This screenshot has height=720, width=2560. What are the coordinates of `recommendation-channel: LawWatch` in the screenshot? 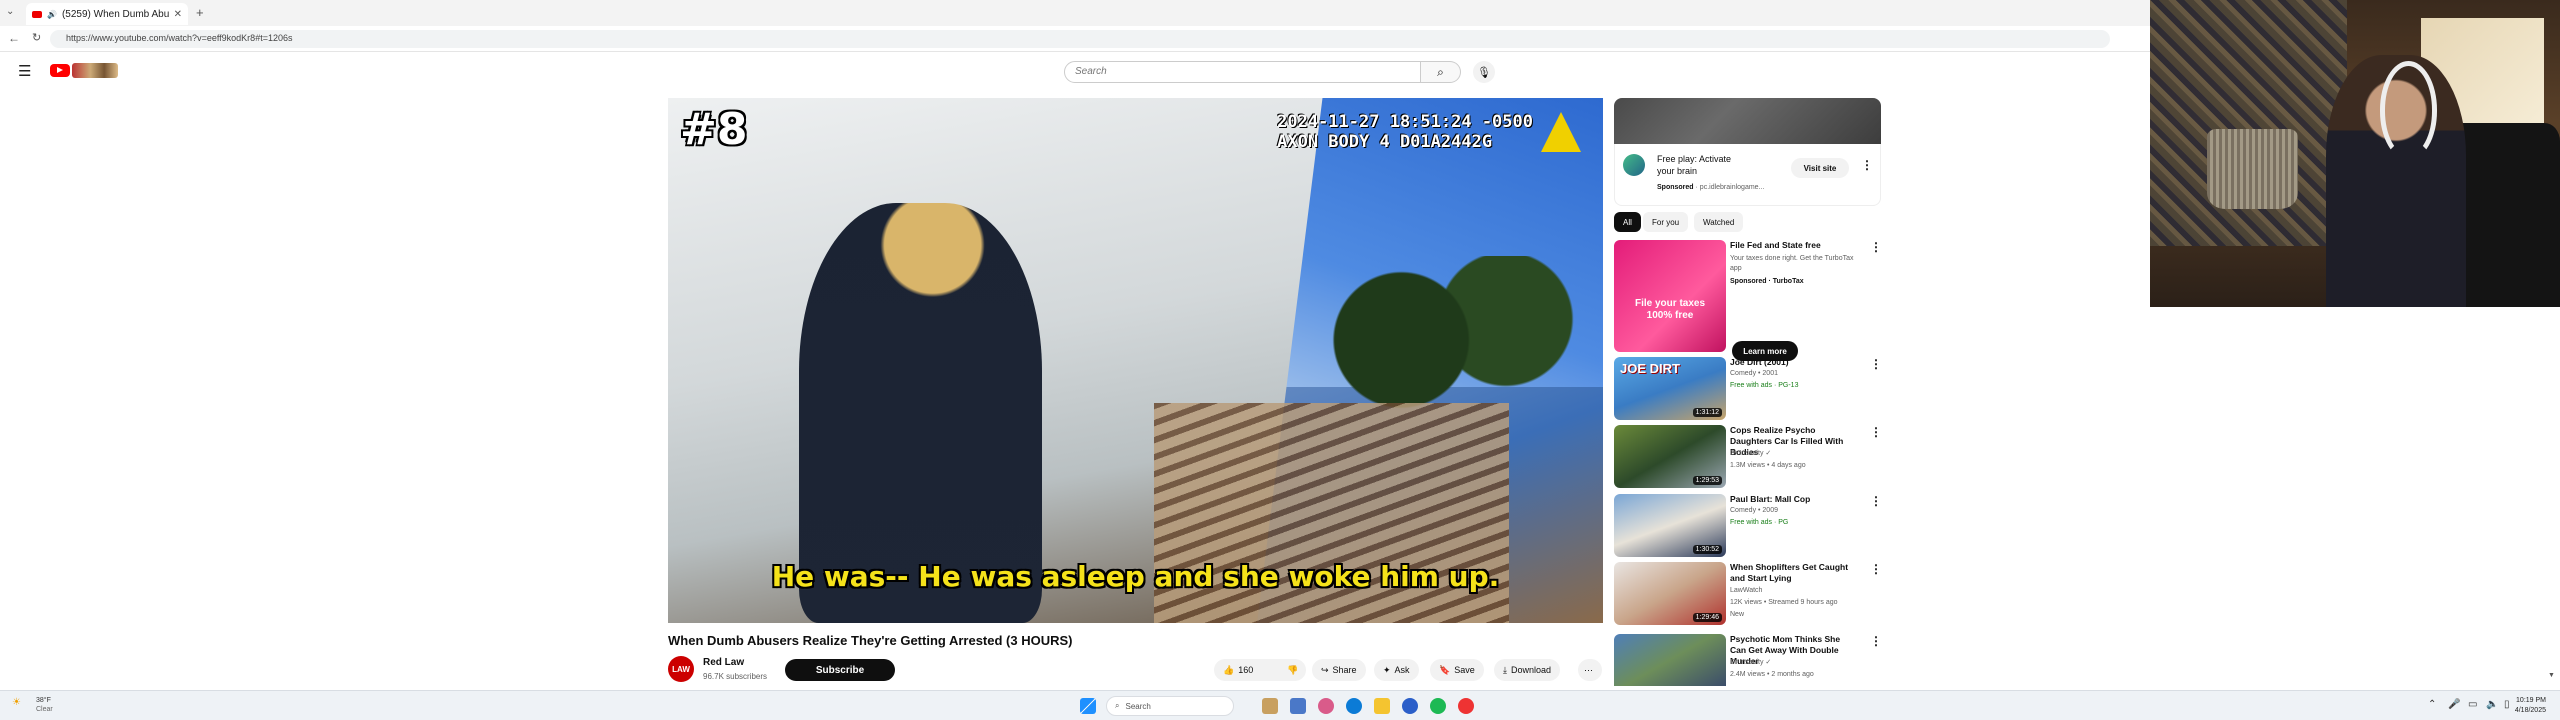 It's located at (1746, 590).